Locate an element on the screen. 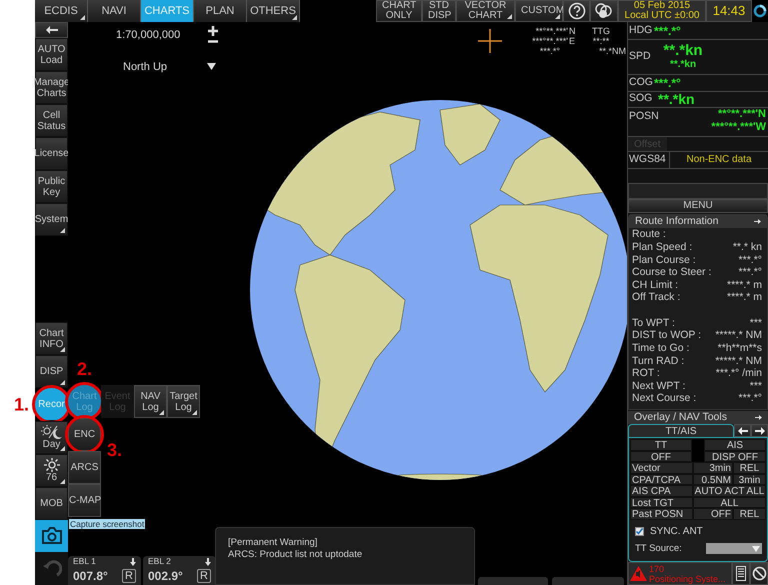 The width and height of the screenshot is (768, 585). sidebar-button: MOB is located at coordinates (51, 503).